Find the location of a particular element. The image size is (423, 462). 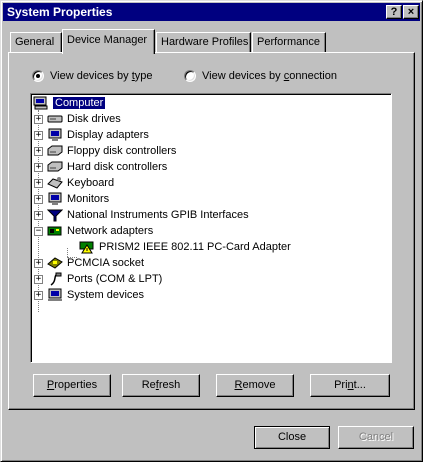

tree-item-label: PRISM2 IEEE 802.11 PC-Card Adapter is located at coordinates (195, 247).